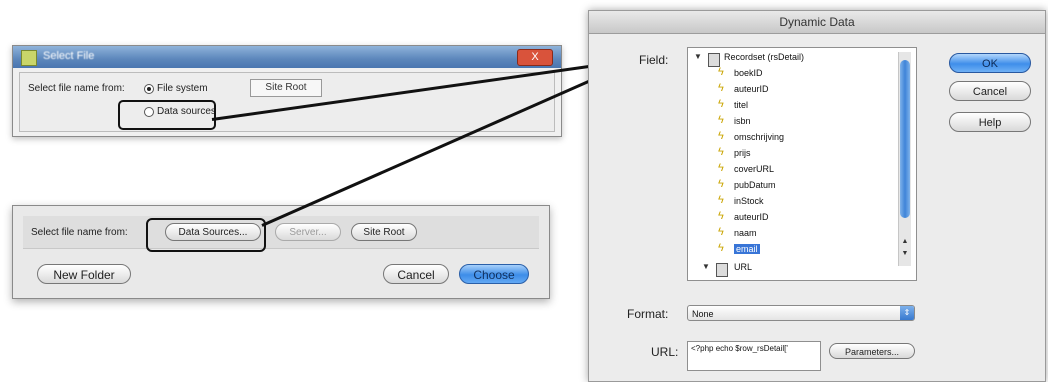 The height and width of the screenshot is (382, 1048). Describe the element at coordinates (743, 267) in the screenshot. I see `tree-item-label: URL` at that location.